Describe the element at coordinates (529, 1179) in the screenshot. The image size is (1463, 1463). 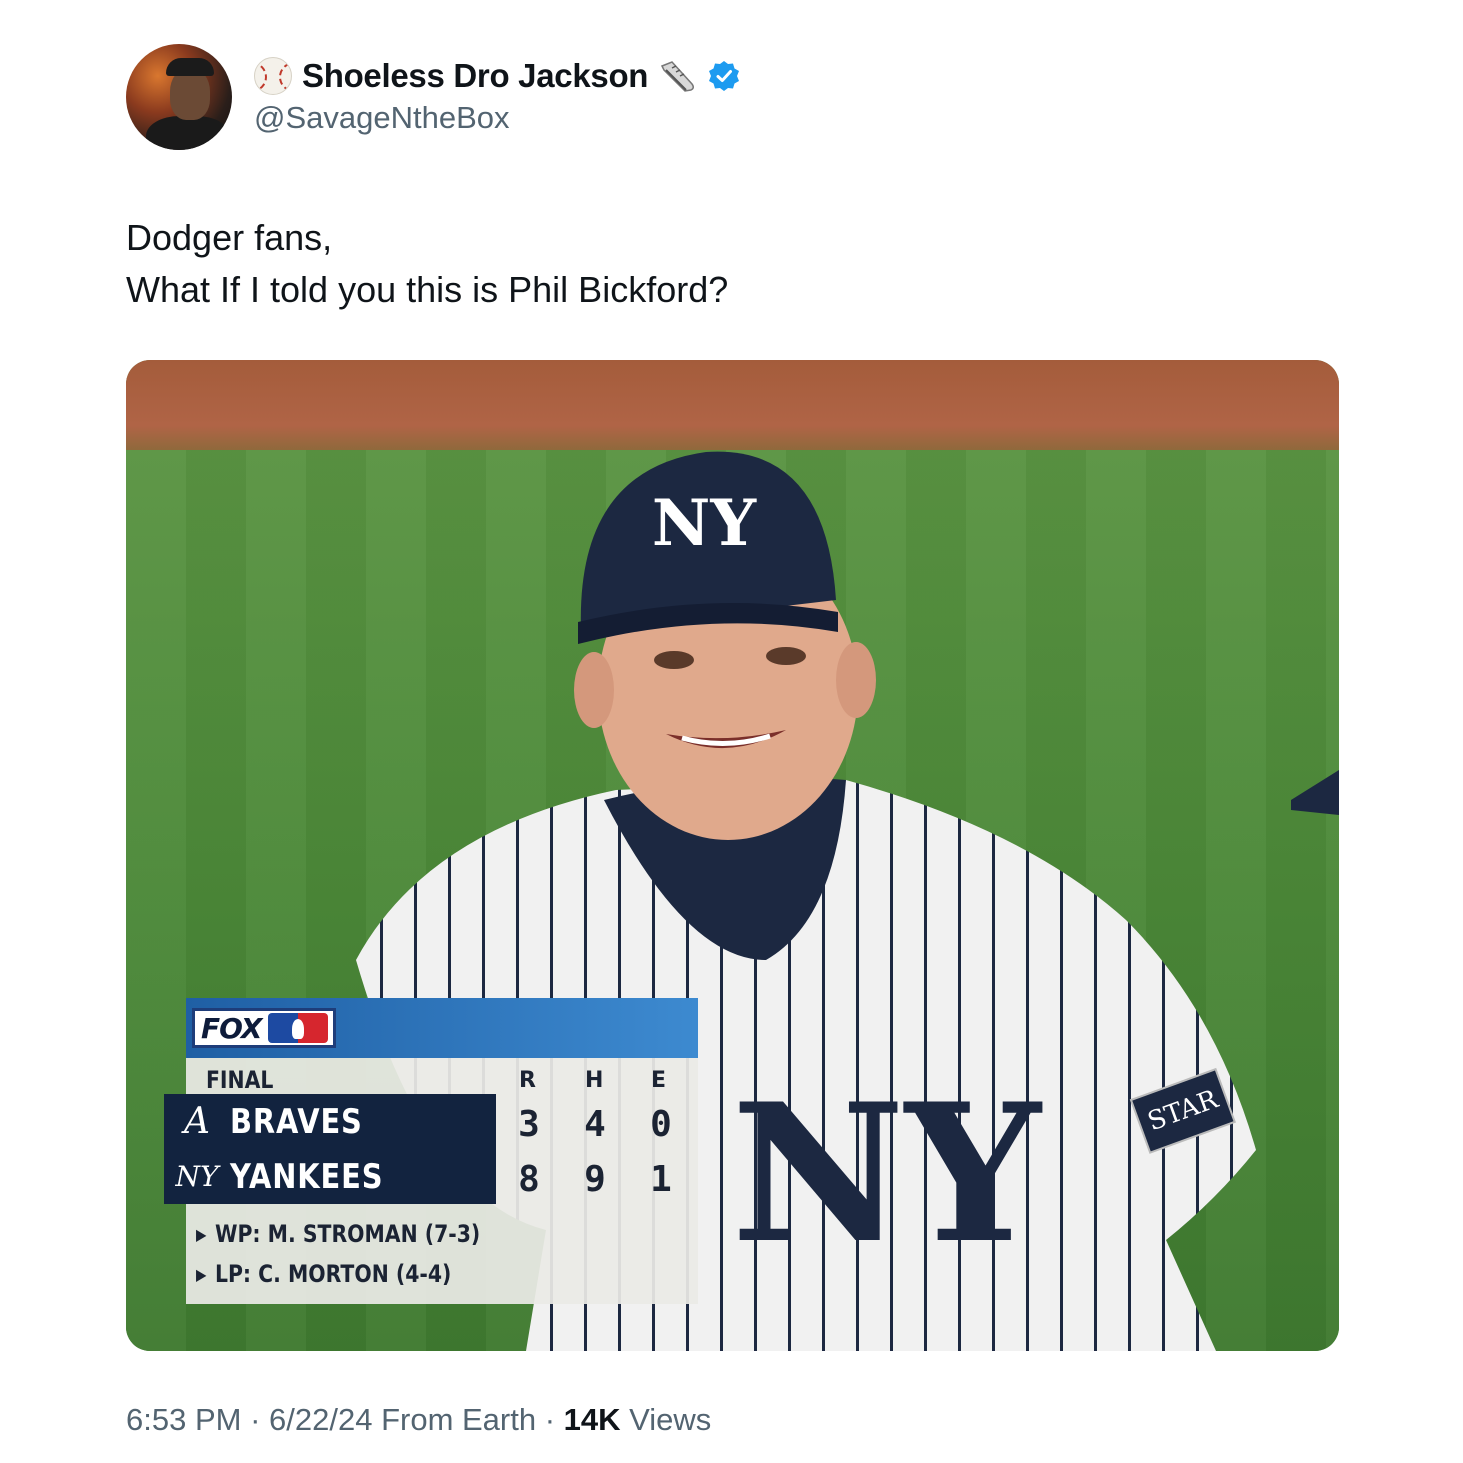
I see `yankees-runs: 8` at that location.